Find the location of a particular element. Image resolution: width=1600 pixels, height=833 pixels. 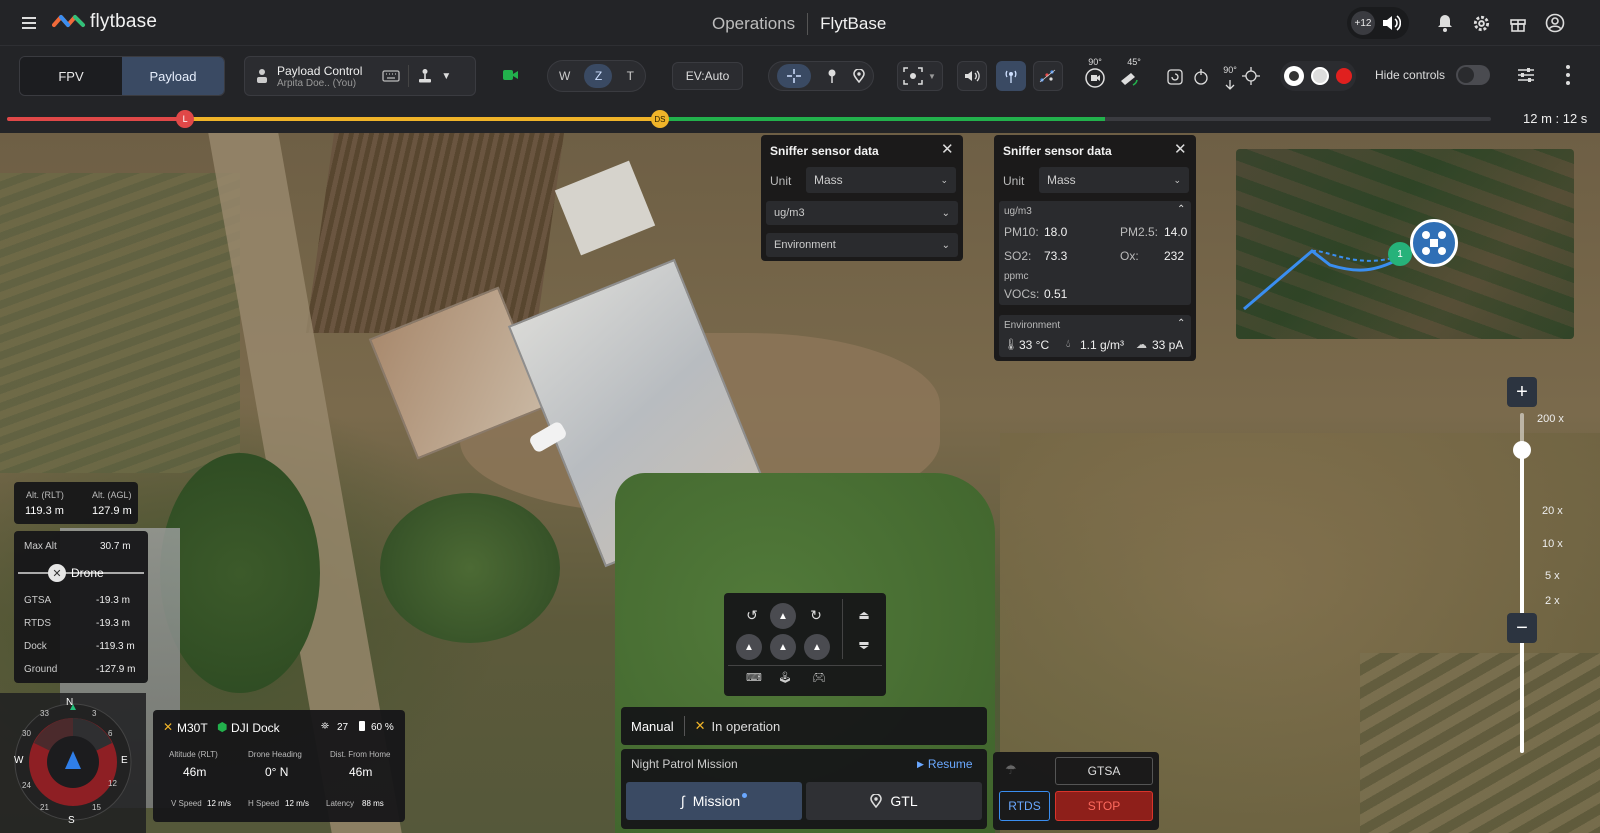

gift-icon is located at coordinates (1518, 23).